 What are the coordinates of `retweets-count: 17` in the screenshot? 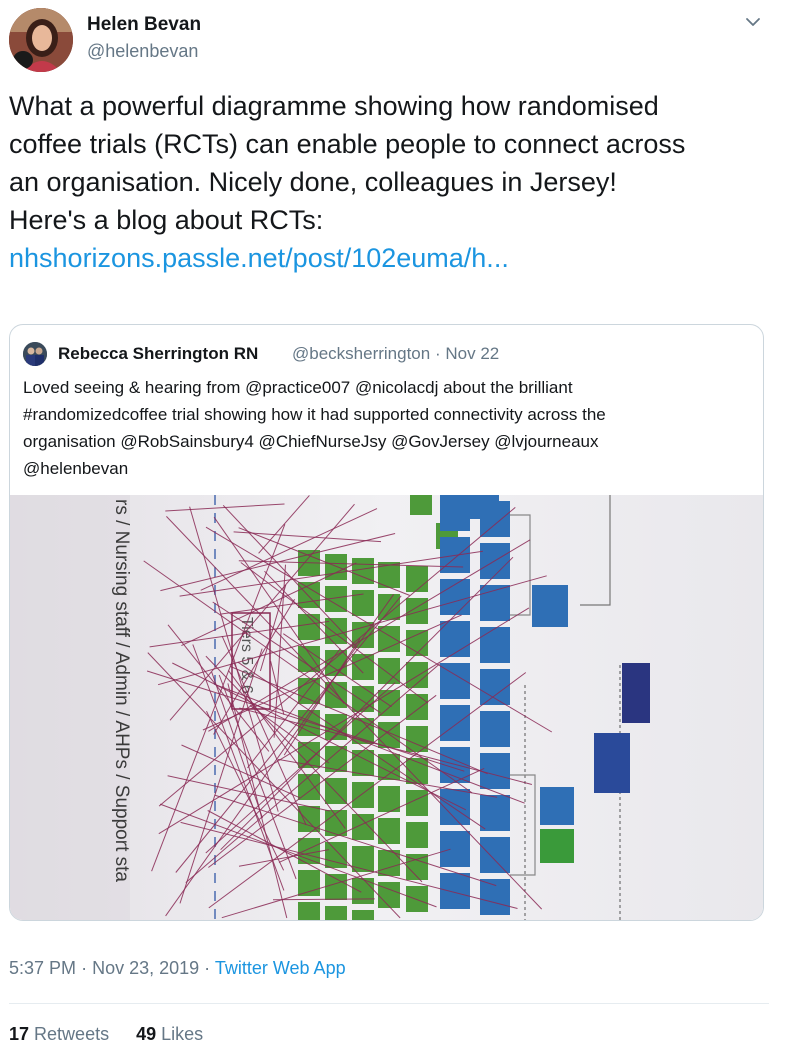 It's located at (19, 1034).